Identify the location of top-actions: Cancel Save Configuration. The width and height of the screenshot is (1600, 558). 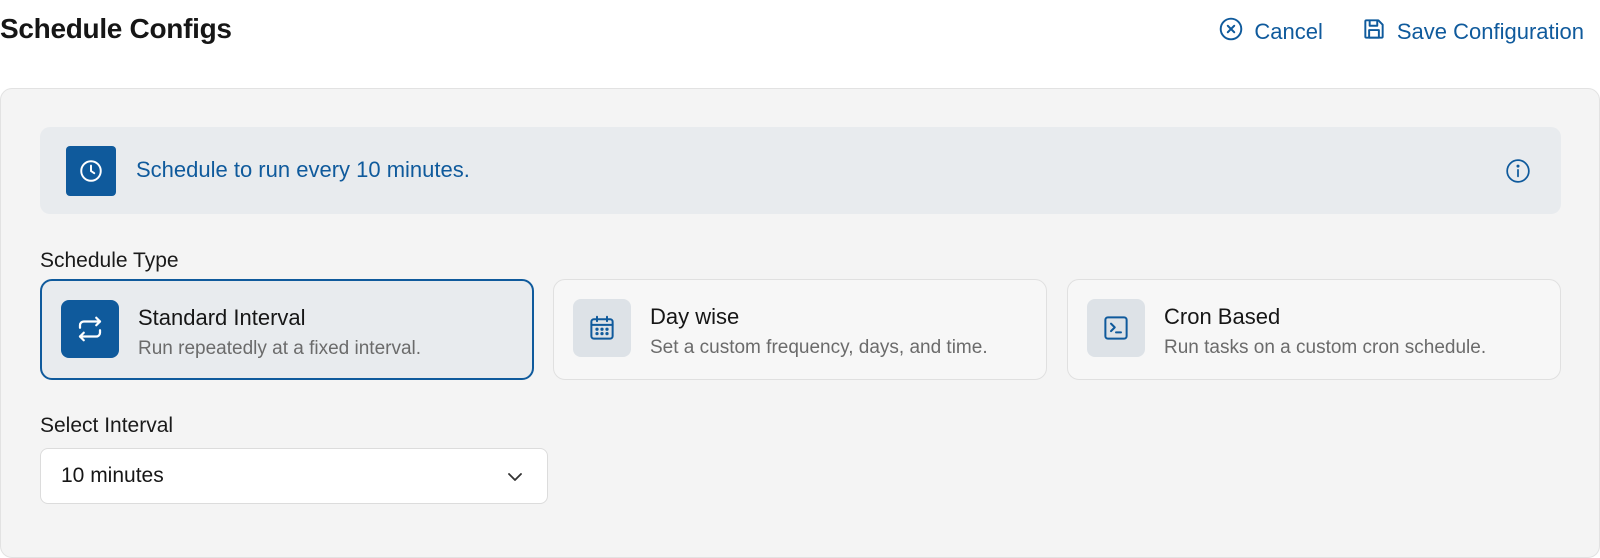
(1401, 32).